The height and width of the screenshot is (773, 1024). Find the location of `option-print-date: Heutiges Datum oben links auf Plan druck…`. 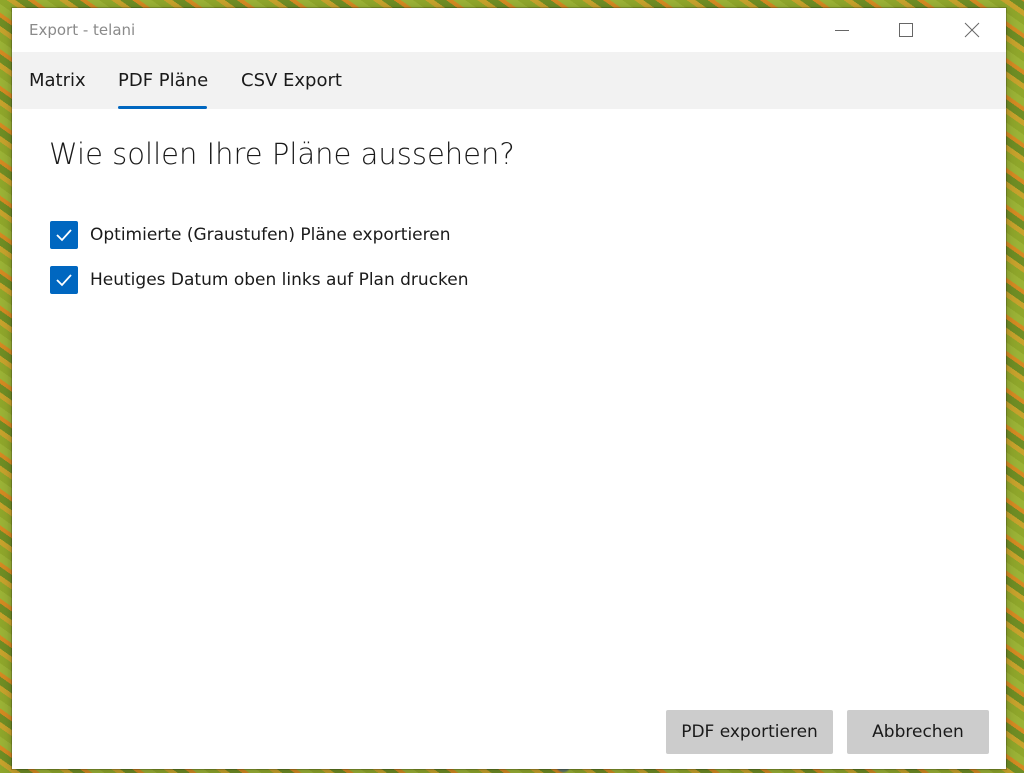

option-print-date: Heutiges Datum oben links auf Plan druck… is located at coordinates (259, 280).